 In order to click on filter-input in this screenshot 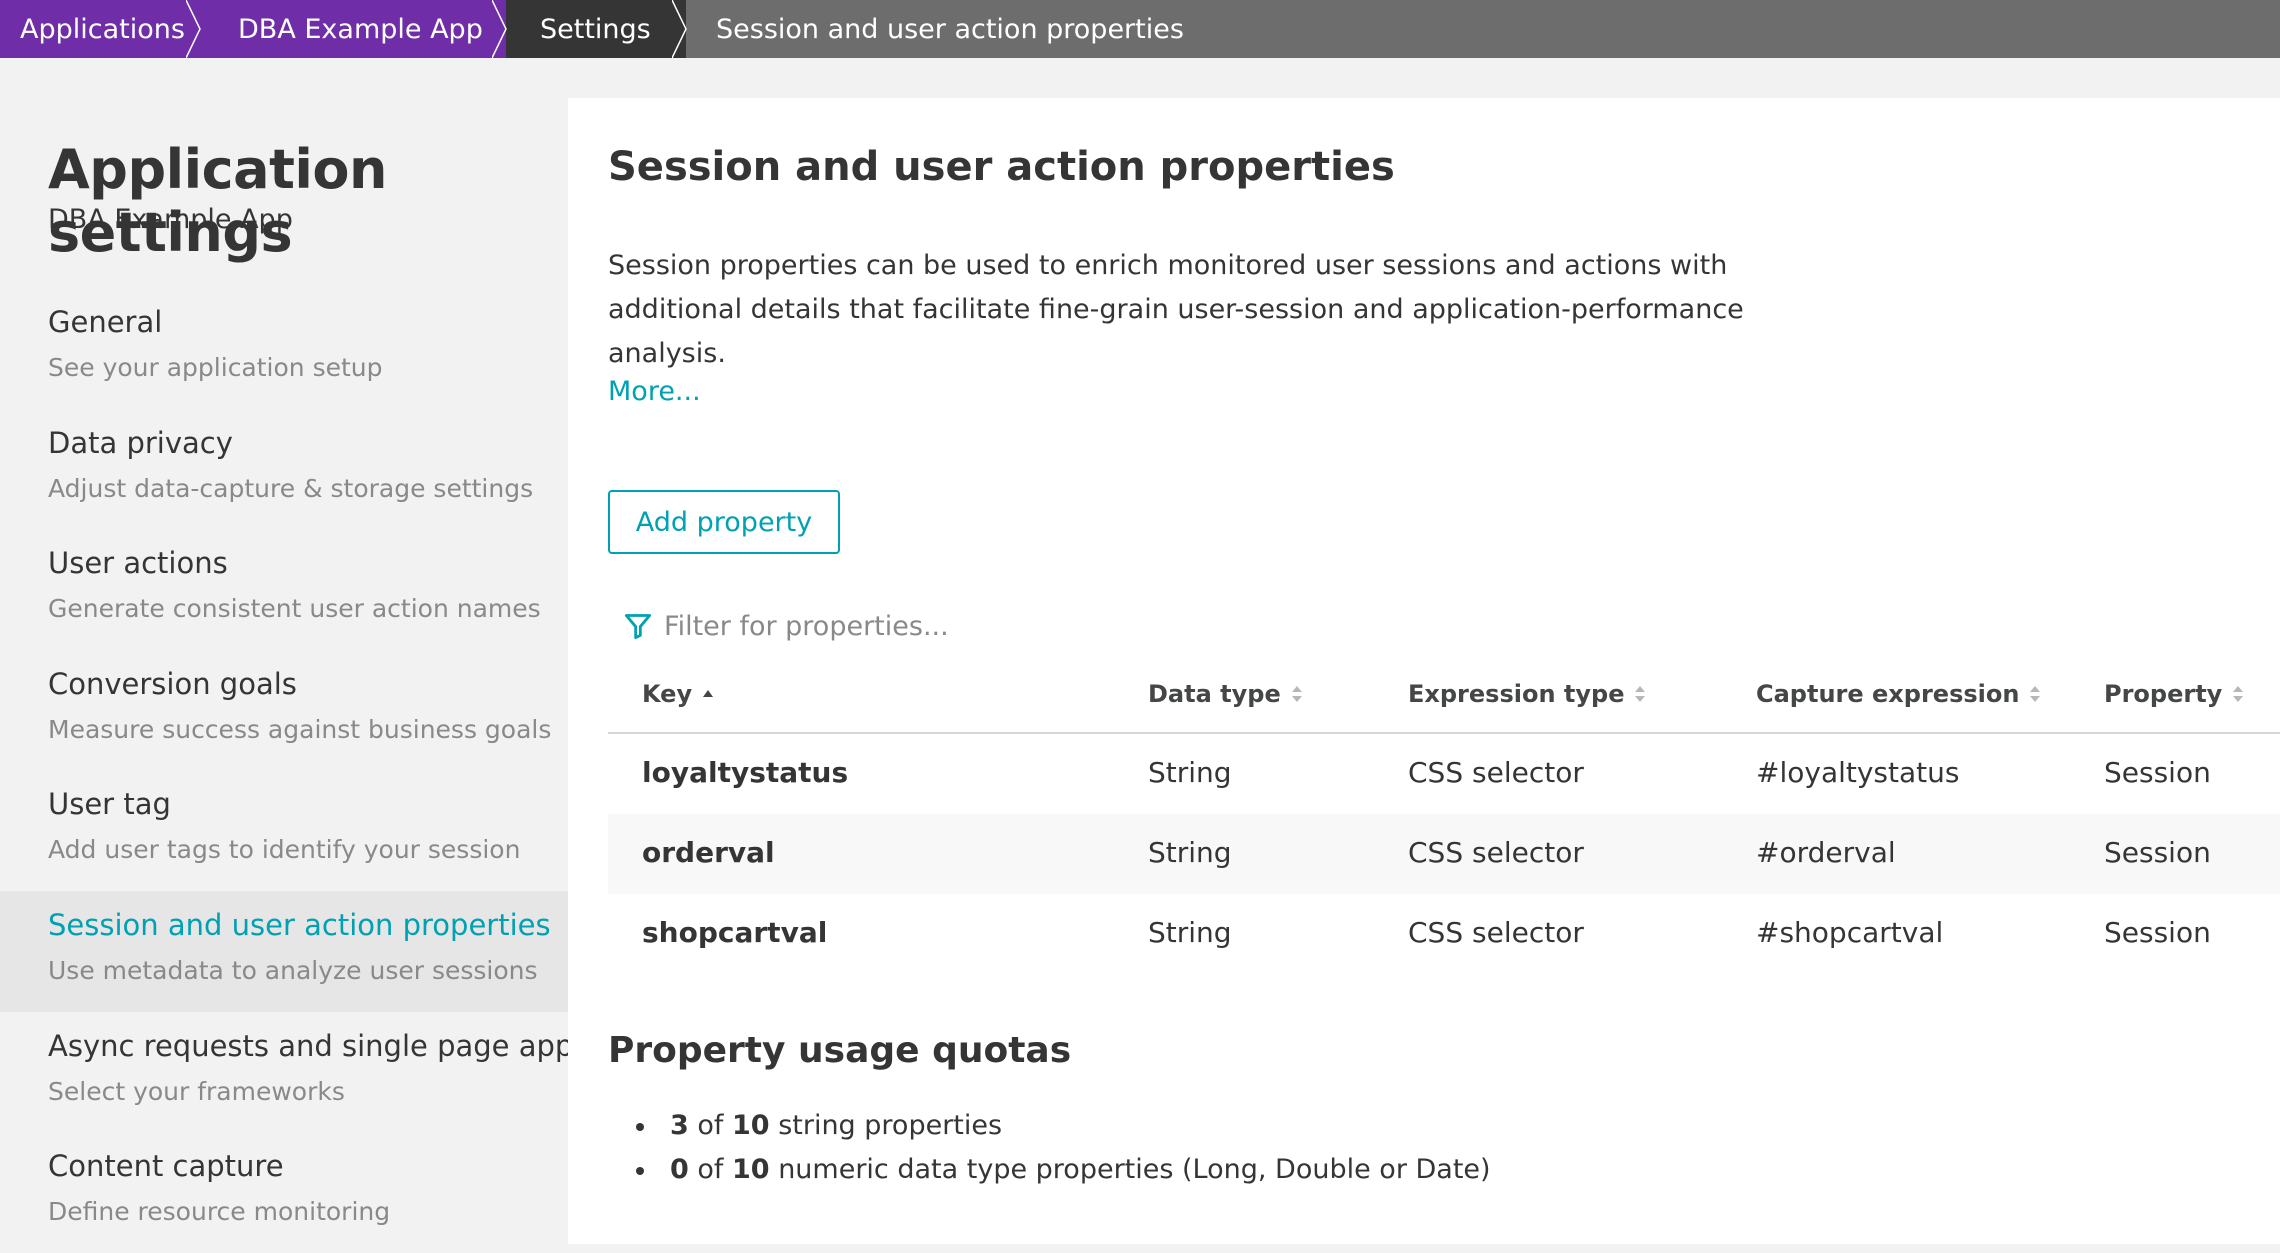, I will do `click(964, 626)`.